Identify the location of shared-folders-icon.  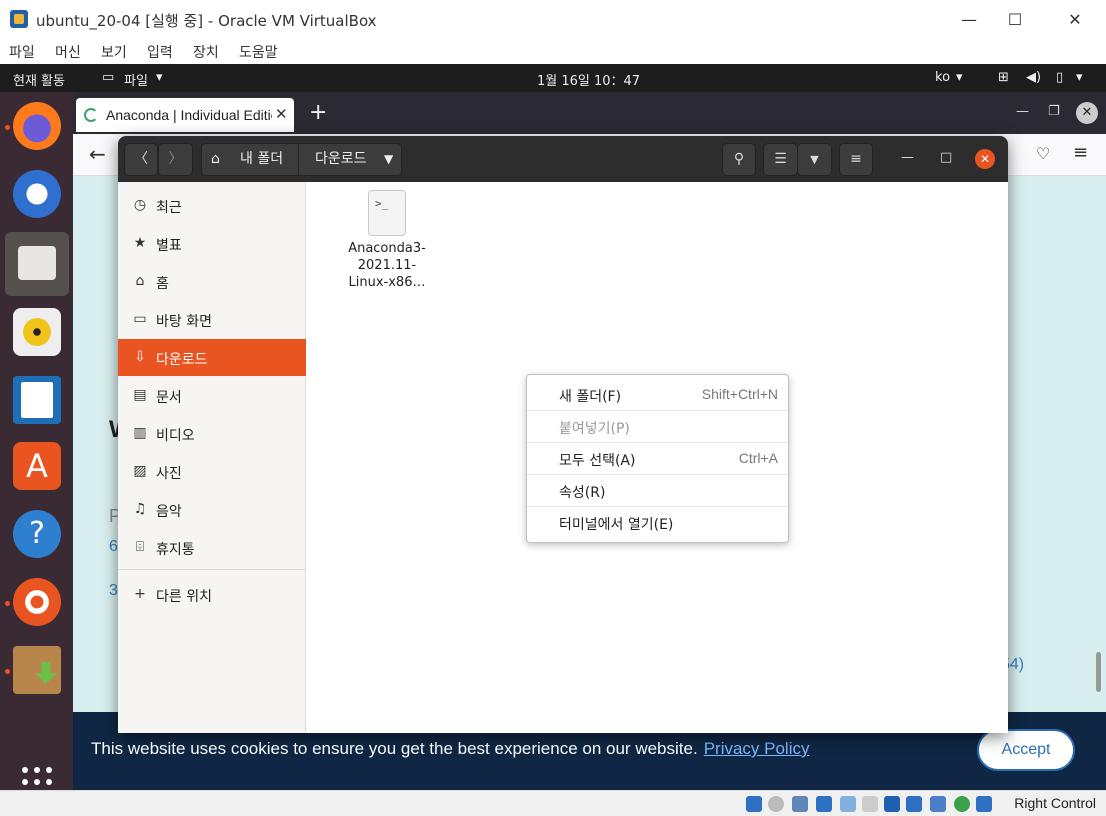
(870, 804).